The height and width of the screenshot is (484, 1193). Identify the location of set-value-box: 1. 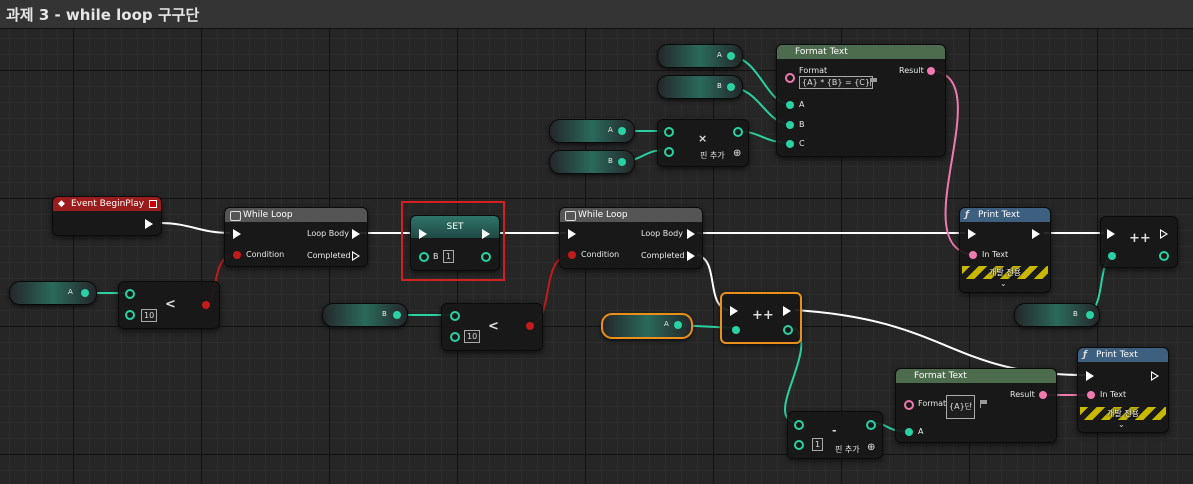
(449, 256).